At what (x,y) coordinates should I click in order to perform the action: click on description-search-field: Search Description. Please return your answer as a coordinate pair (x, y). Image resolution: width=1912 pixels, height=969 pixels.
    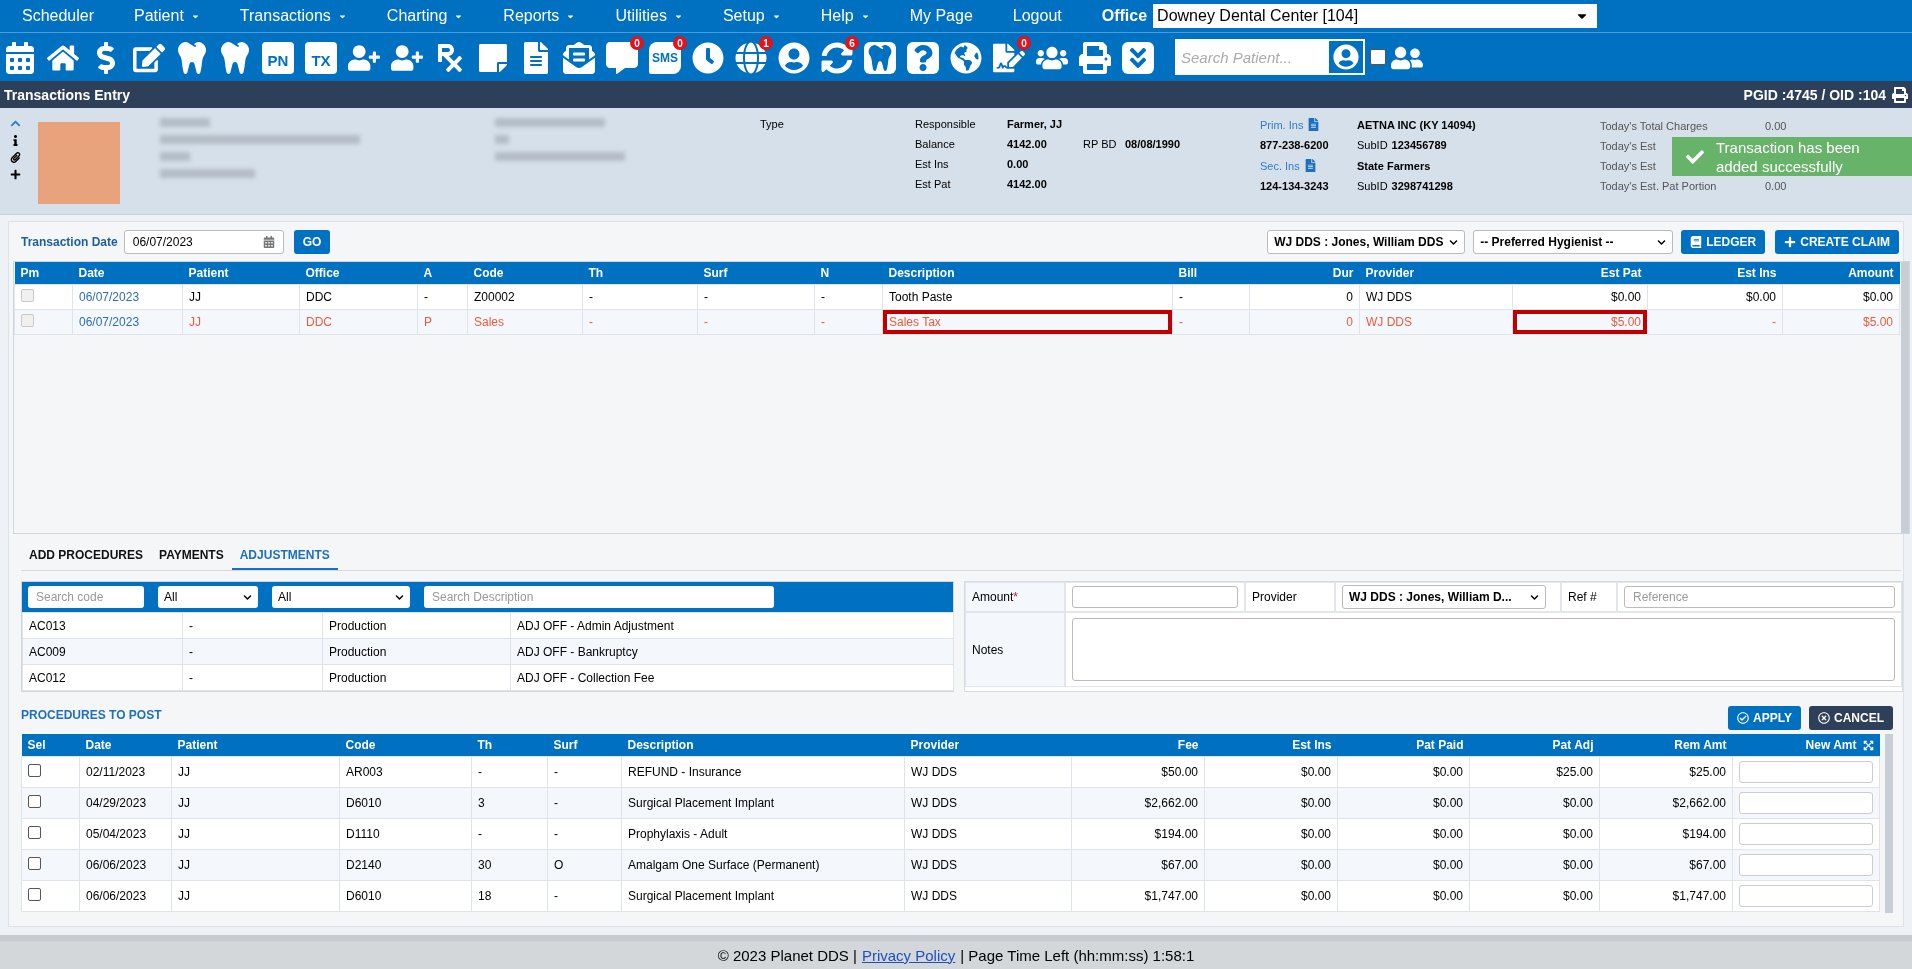
    Looking at the image, I should click on (599, 597).